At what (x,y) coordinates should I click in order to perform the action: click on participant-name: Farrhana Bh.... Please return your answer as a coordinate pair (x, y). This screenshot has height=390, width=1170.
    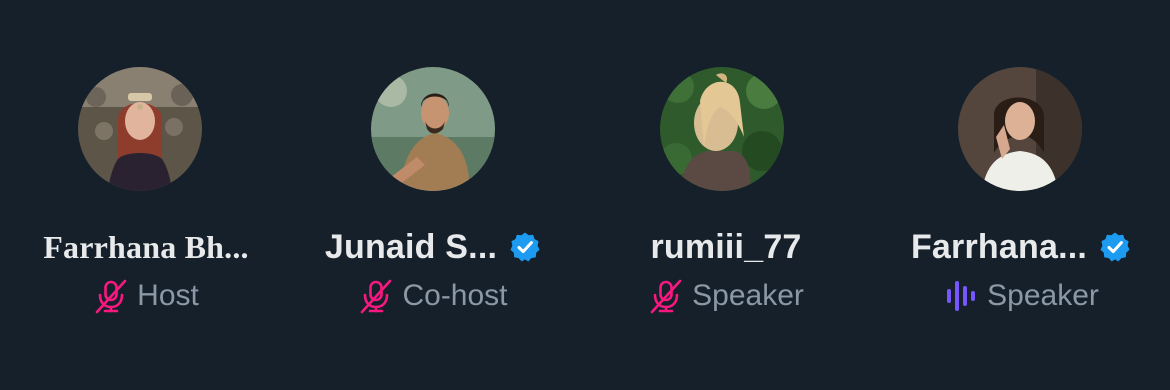
    Looking at the image, I should click on (146, 247).